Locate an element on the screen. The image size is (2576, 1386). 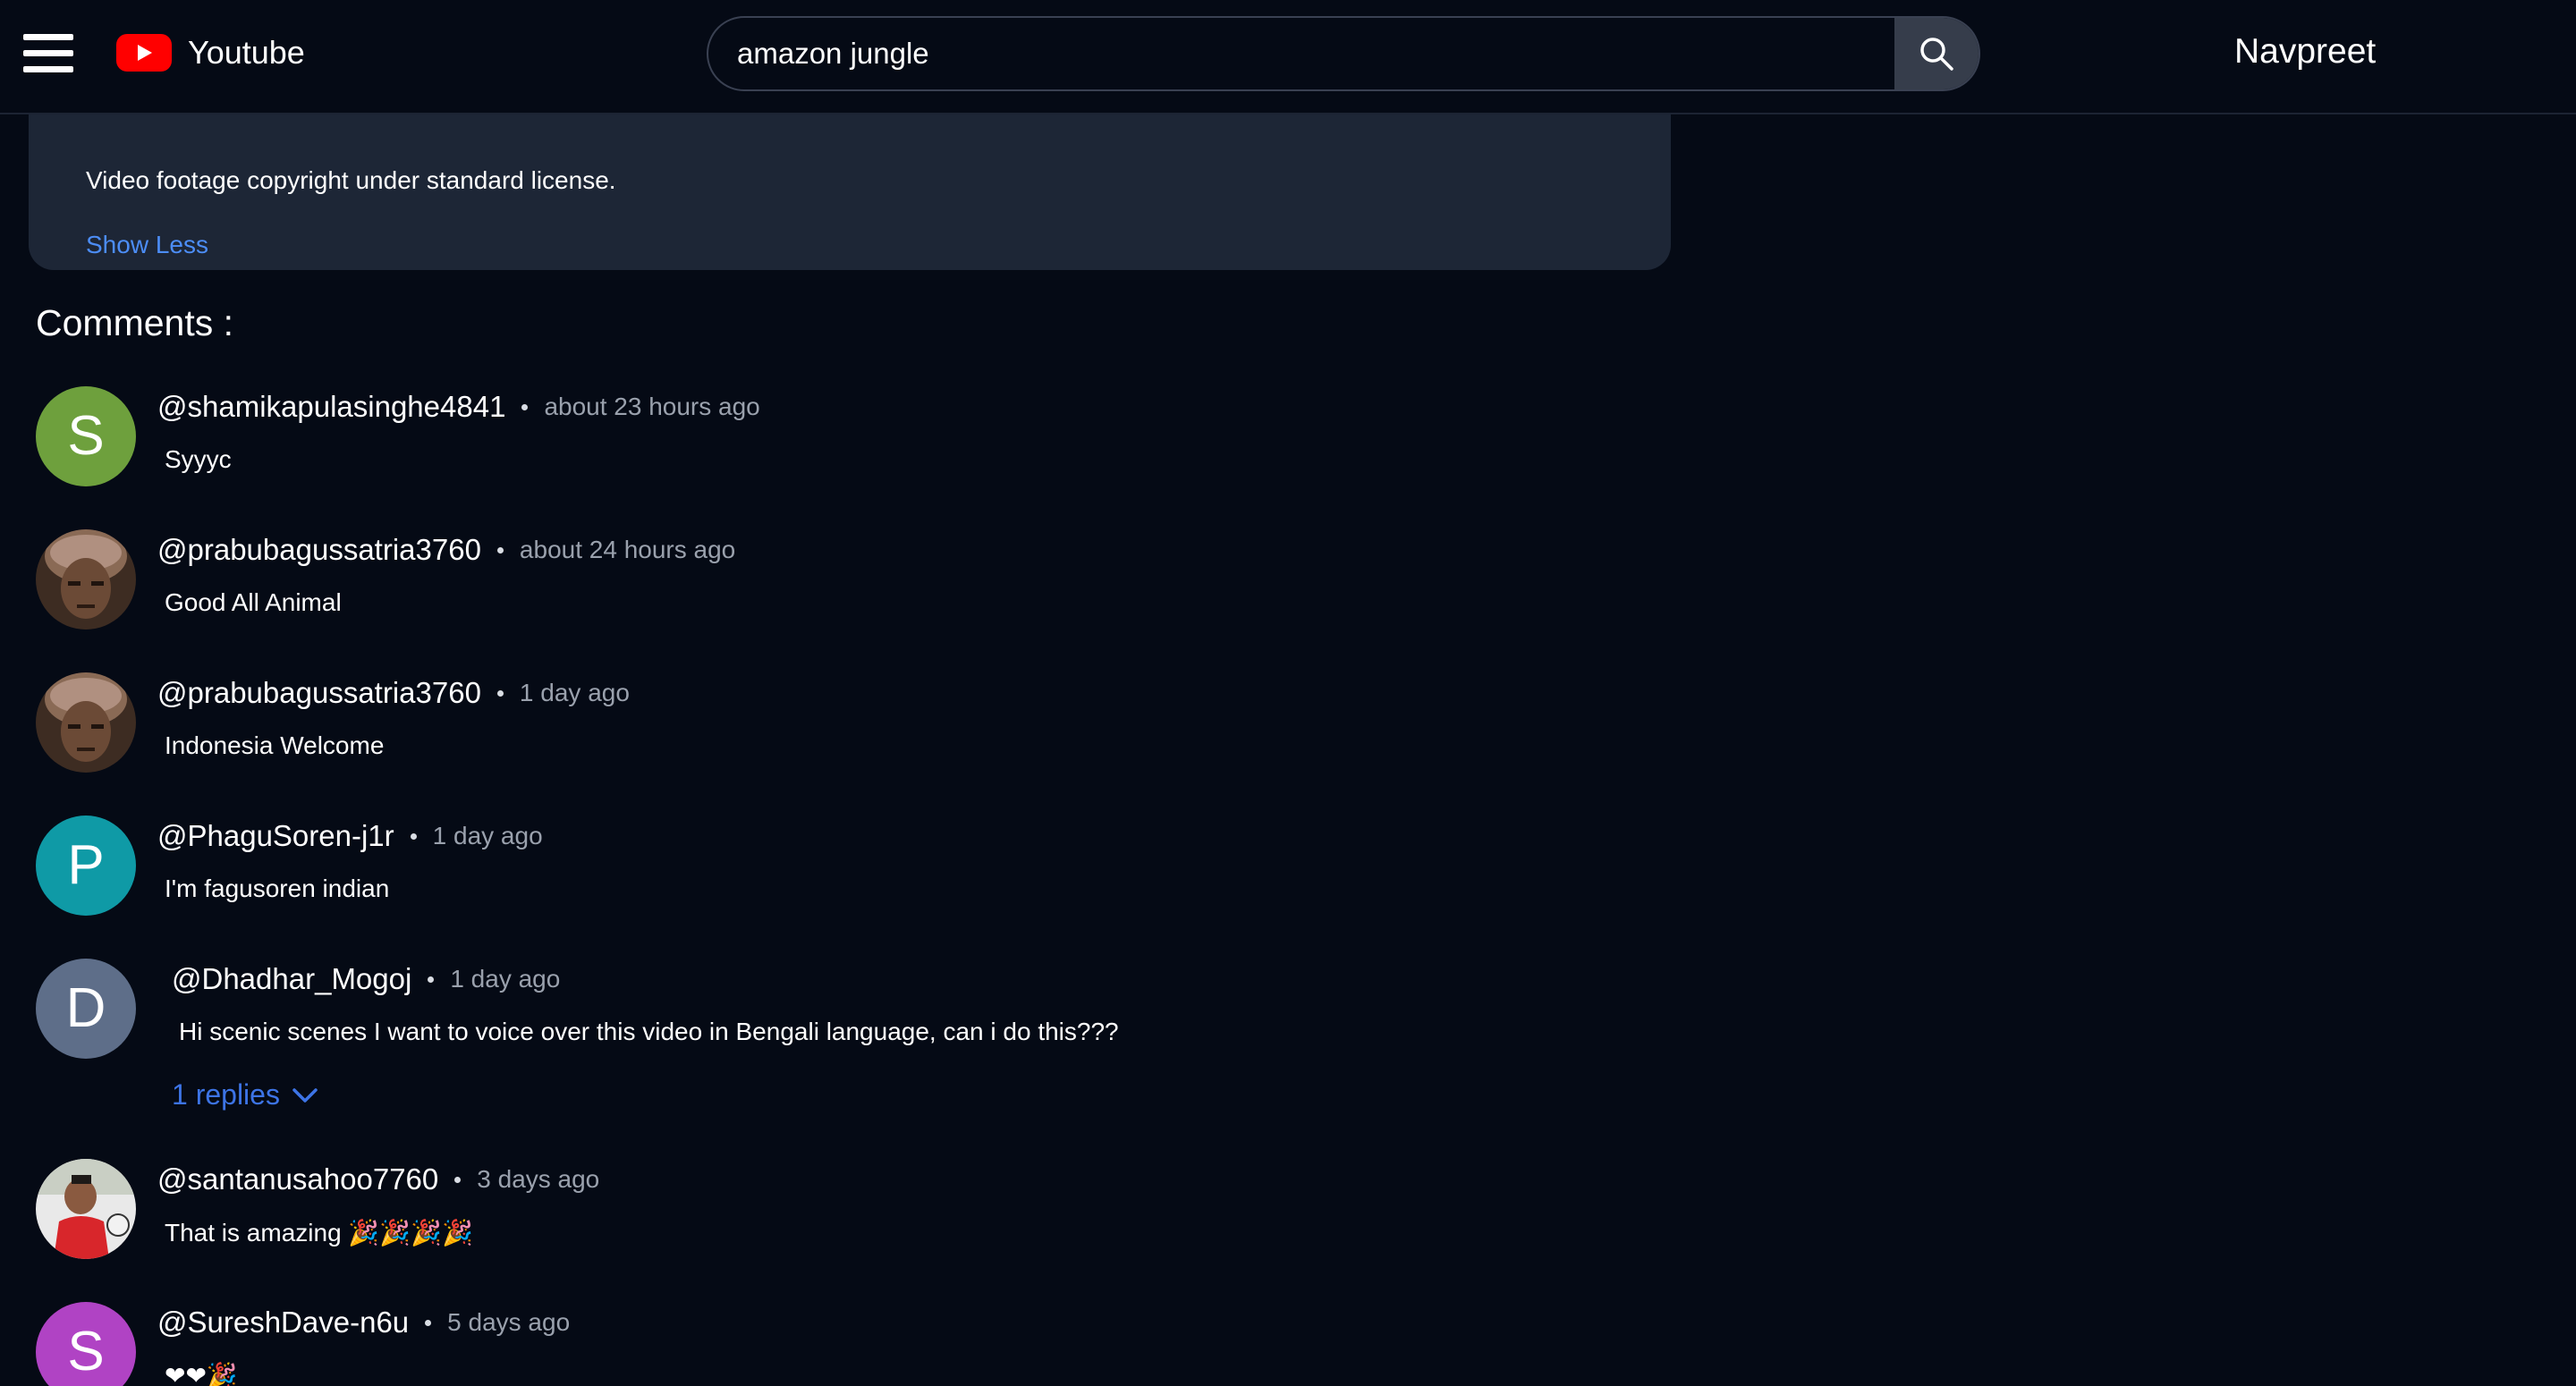
search-button is located at coordinates (1936, 53).